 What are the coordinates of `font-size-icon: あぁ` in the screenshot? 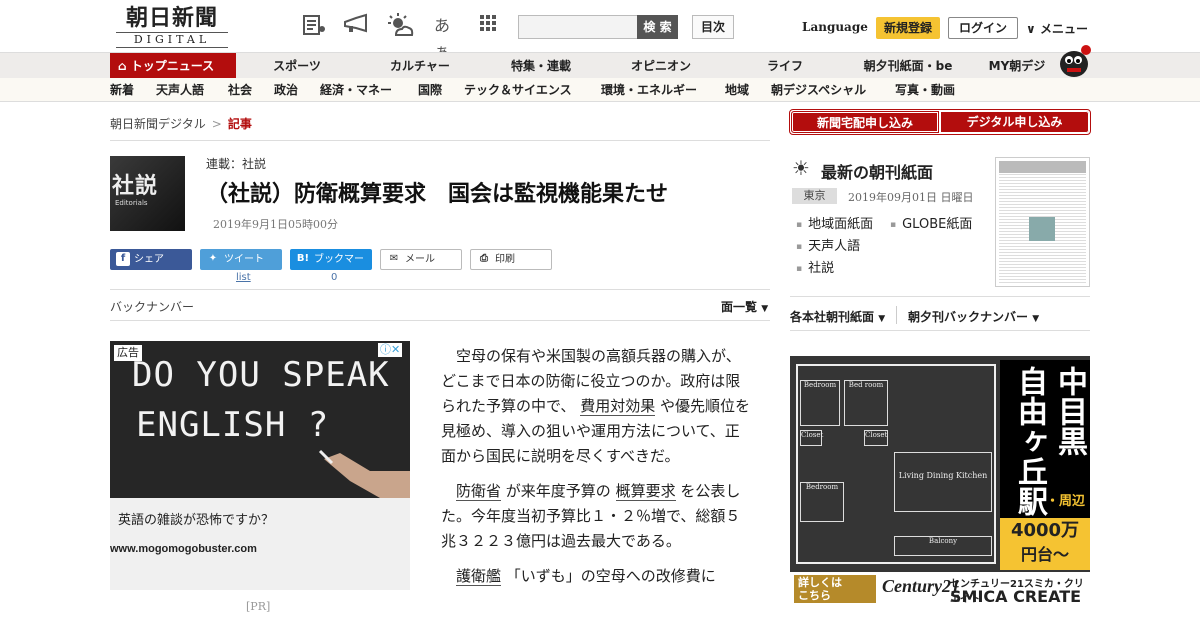 It's located at (442, 37).